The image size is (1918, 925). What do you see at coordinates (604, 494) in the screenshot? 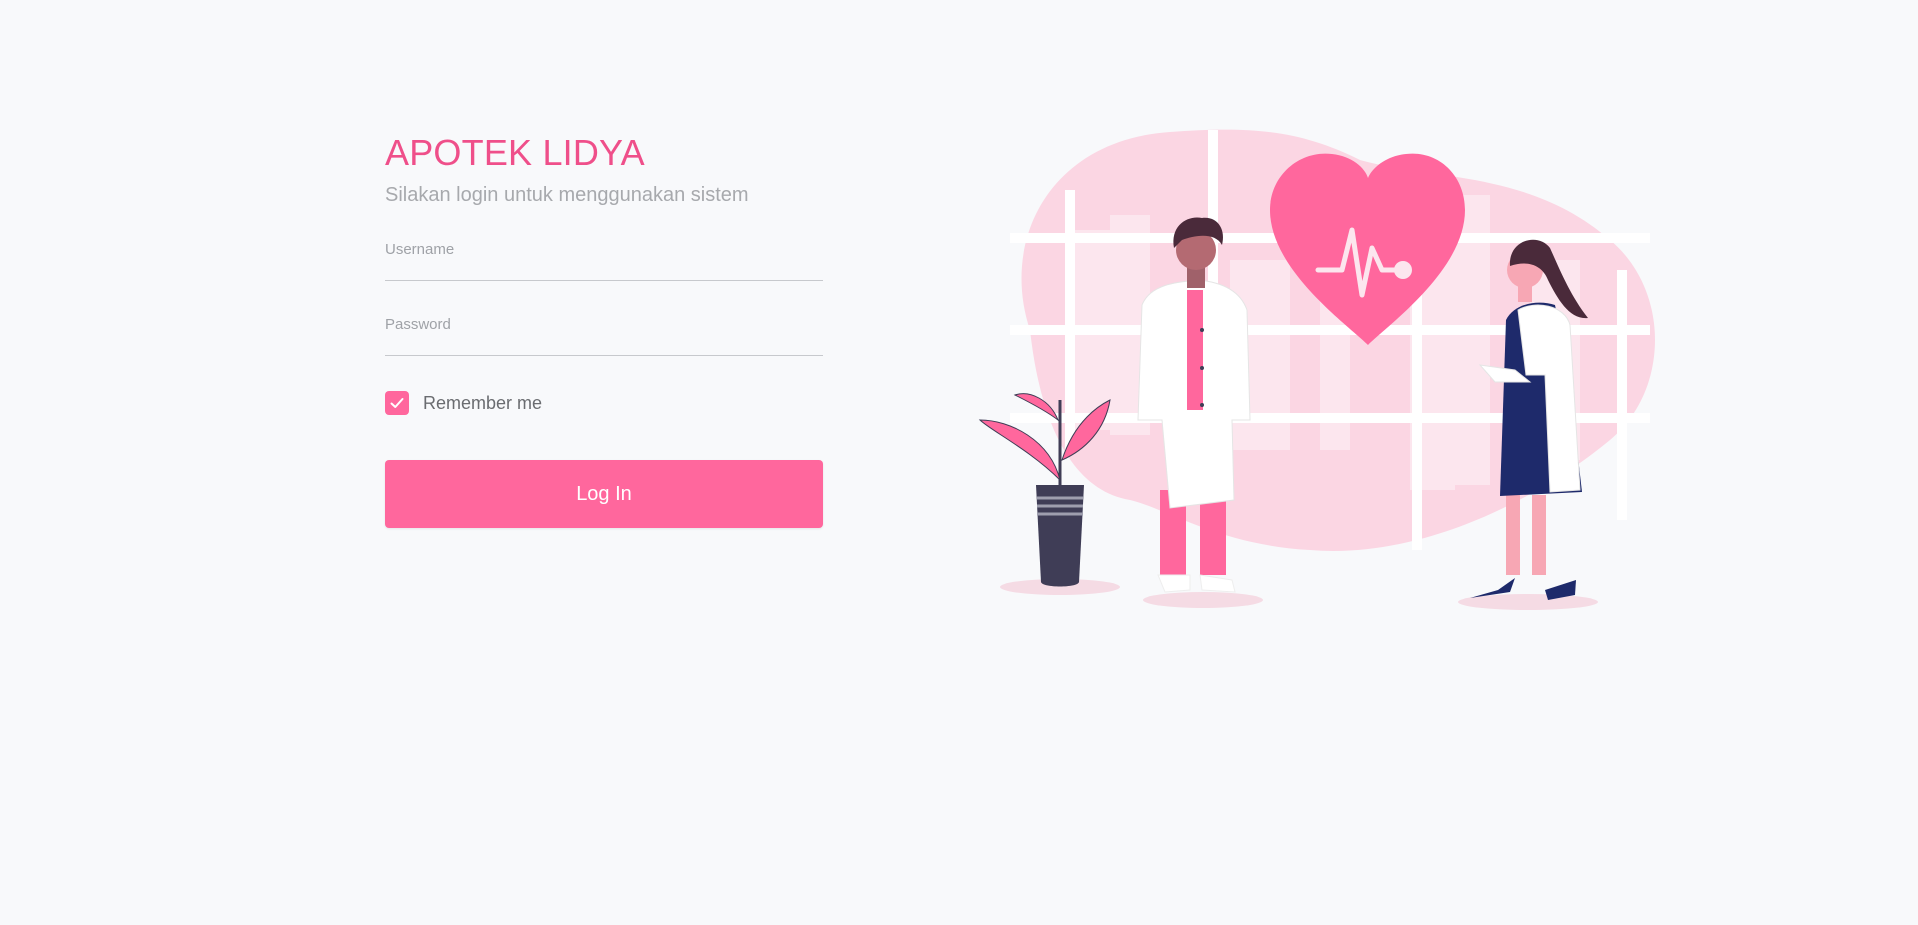
I see `login-button: Log In` at bounding box center [604, 494].